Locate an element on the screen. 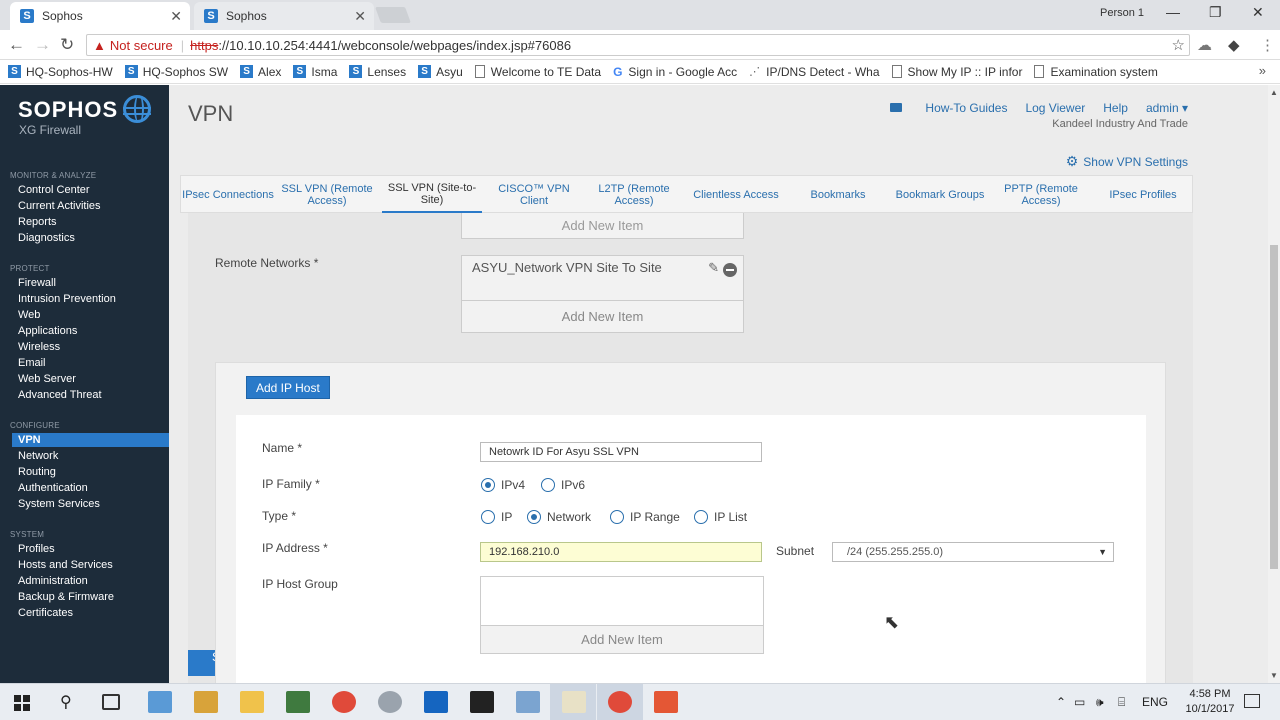 This screenshot has height=720, width=1280. type-ip-range-radio: IP Range is located at coordinates (645, 517).